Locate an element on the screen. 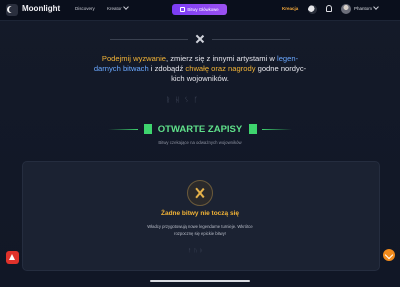 Image resolution: width=400 pixels, height=287 pixels. bitwy-button-label: Bitwy Główkowe is located at coordinates (203, 9).